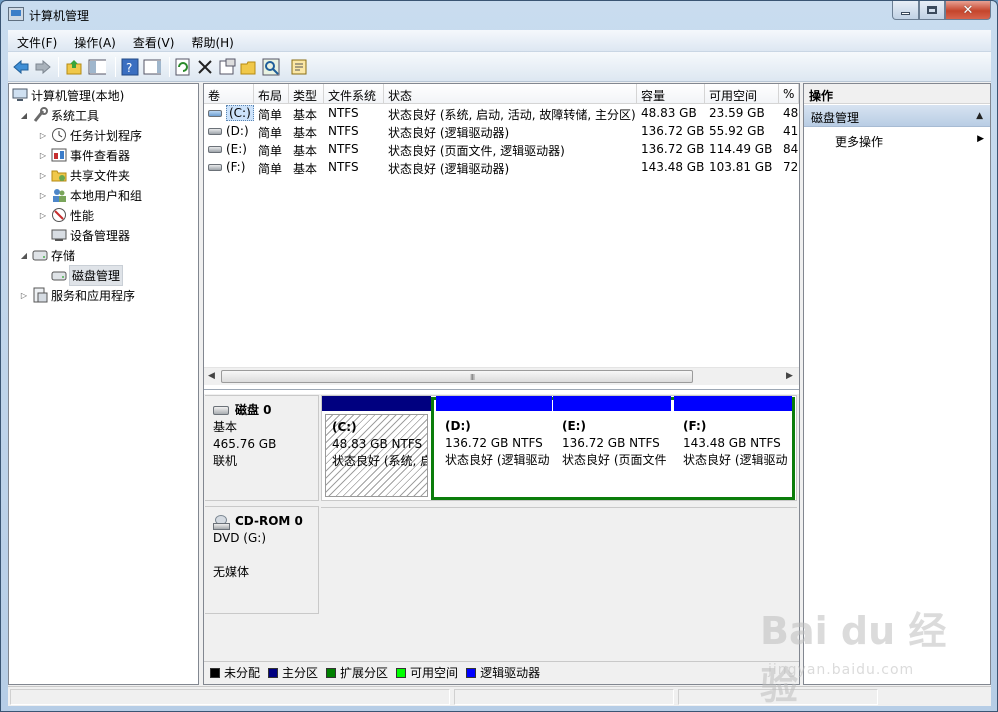 The height and width of the screenshot is (712, 998). Describe the element at coordinates (262, 448) in the screenshot. I see `disk-0-info: 磁盘 0 基本 465.76 GB 联机` at that location.